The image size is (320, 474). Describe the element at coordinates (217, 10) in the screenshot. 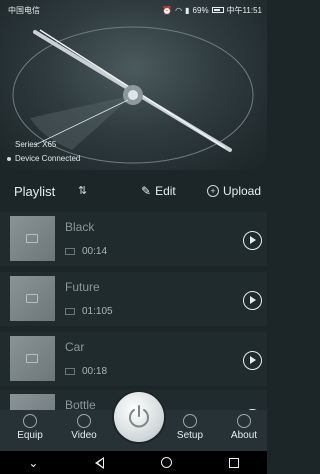

I see `battery-icon` at that location.